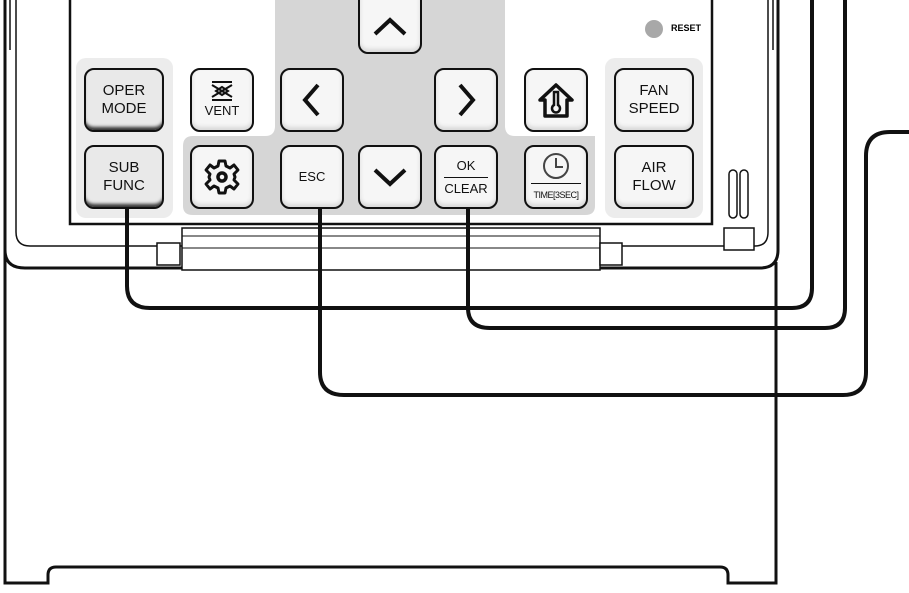 The image size is (909, 593). I want to click on oper-mode-button: OPER MODE, so click(124, 100).